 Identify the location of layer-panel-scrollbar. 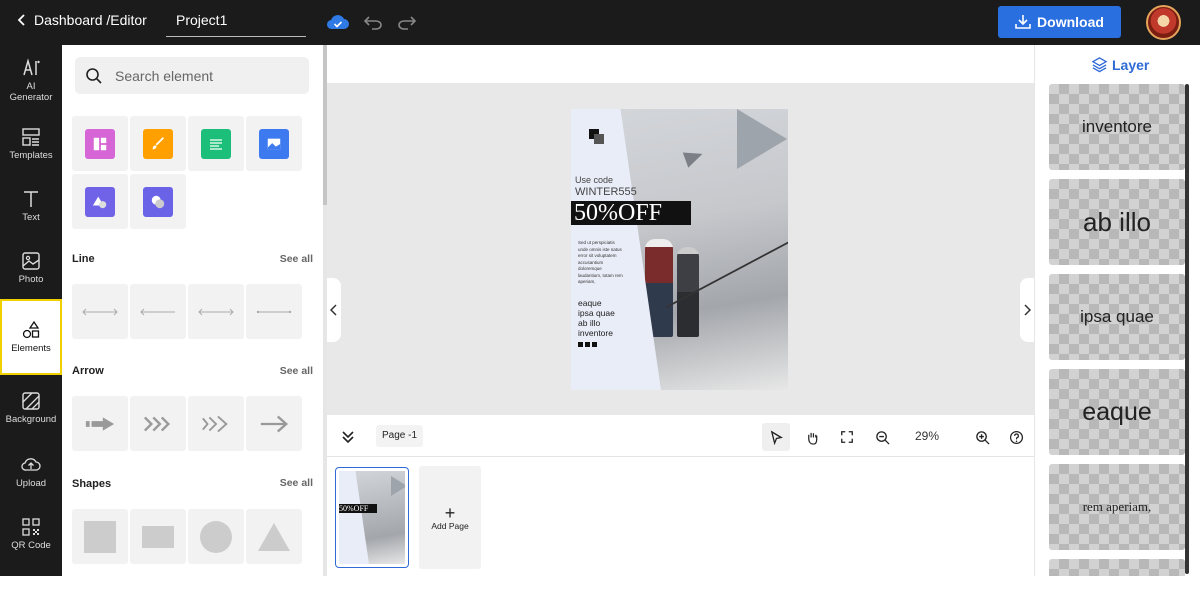
(1187, 329).